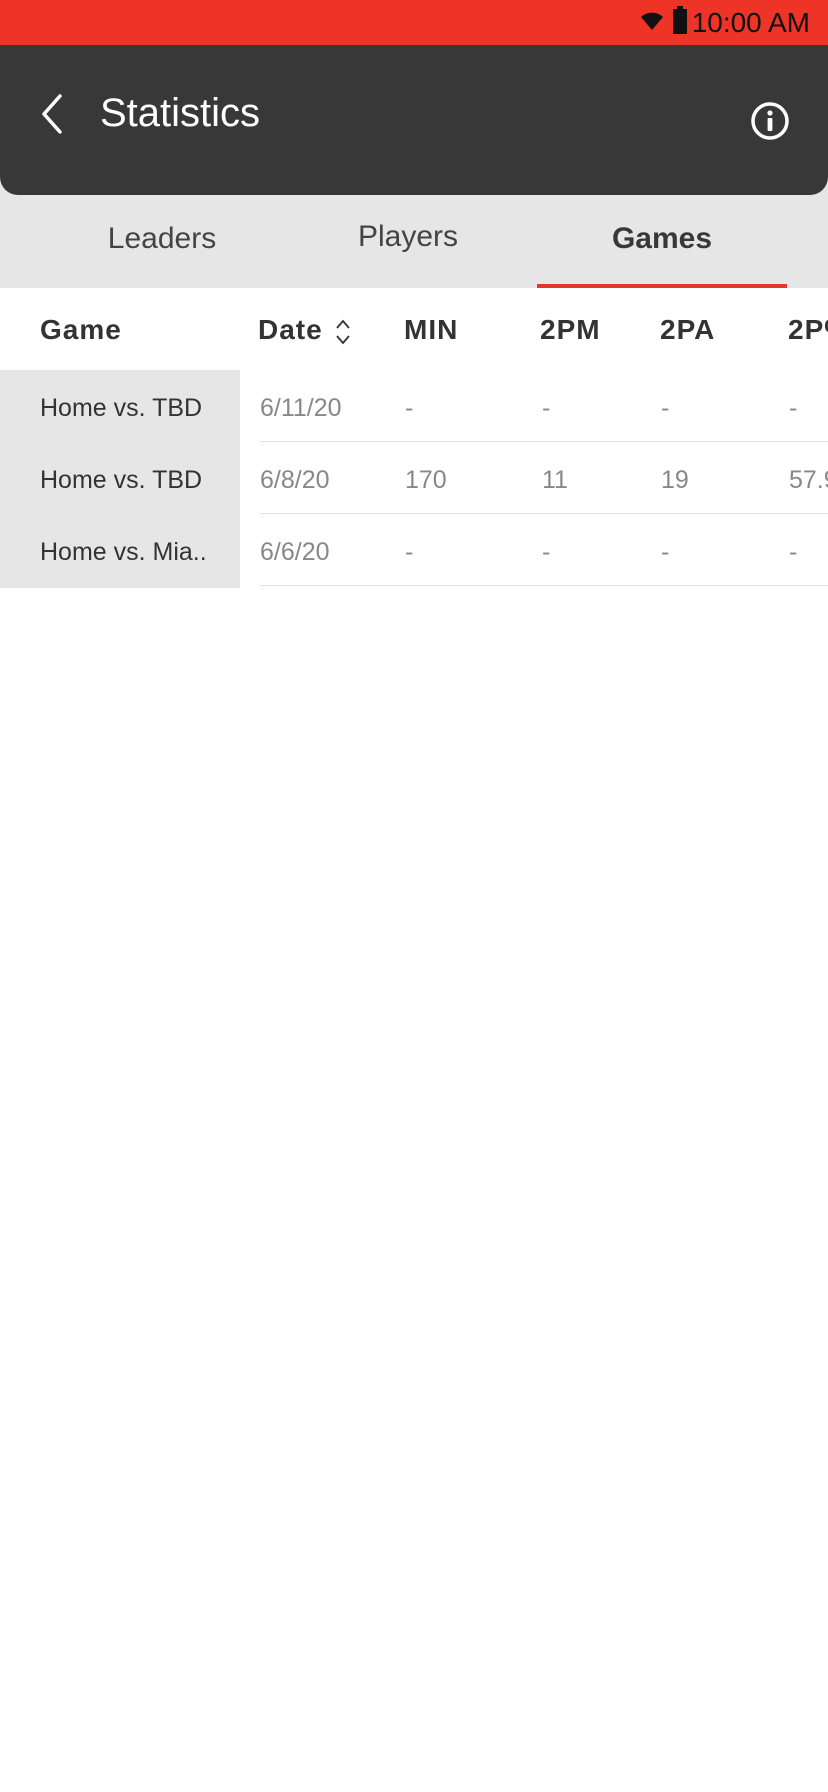  I want to click on cell-2pa: 19, so click(675, 480).